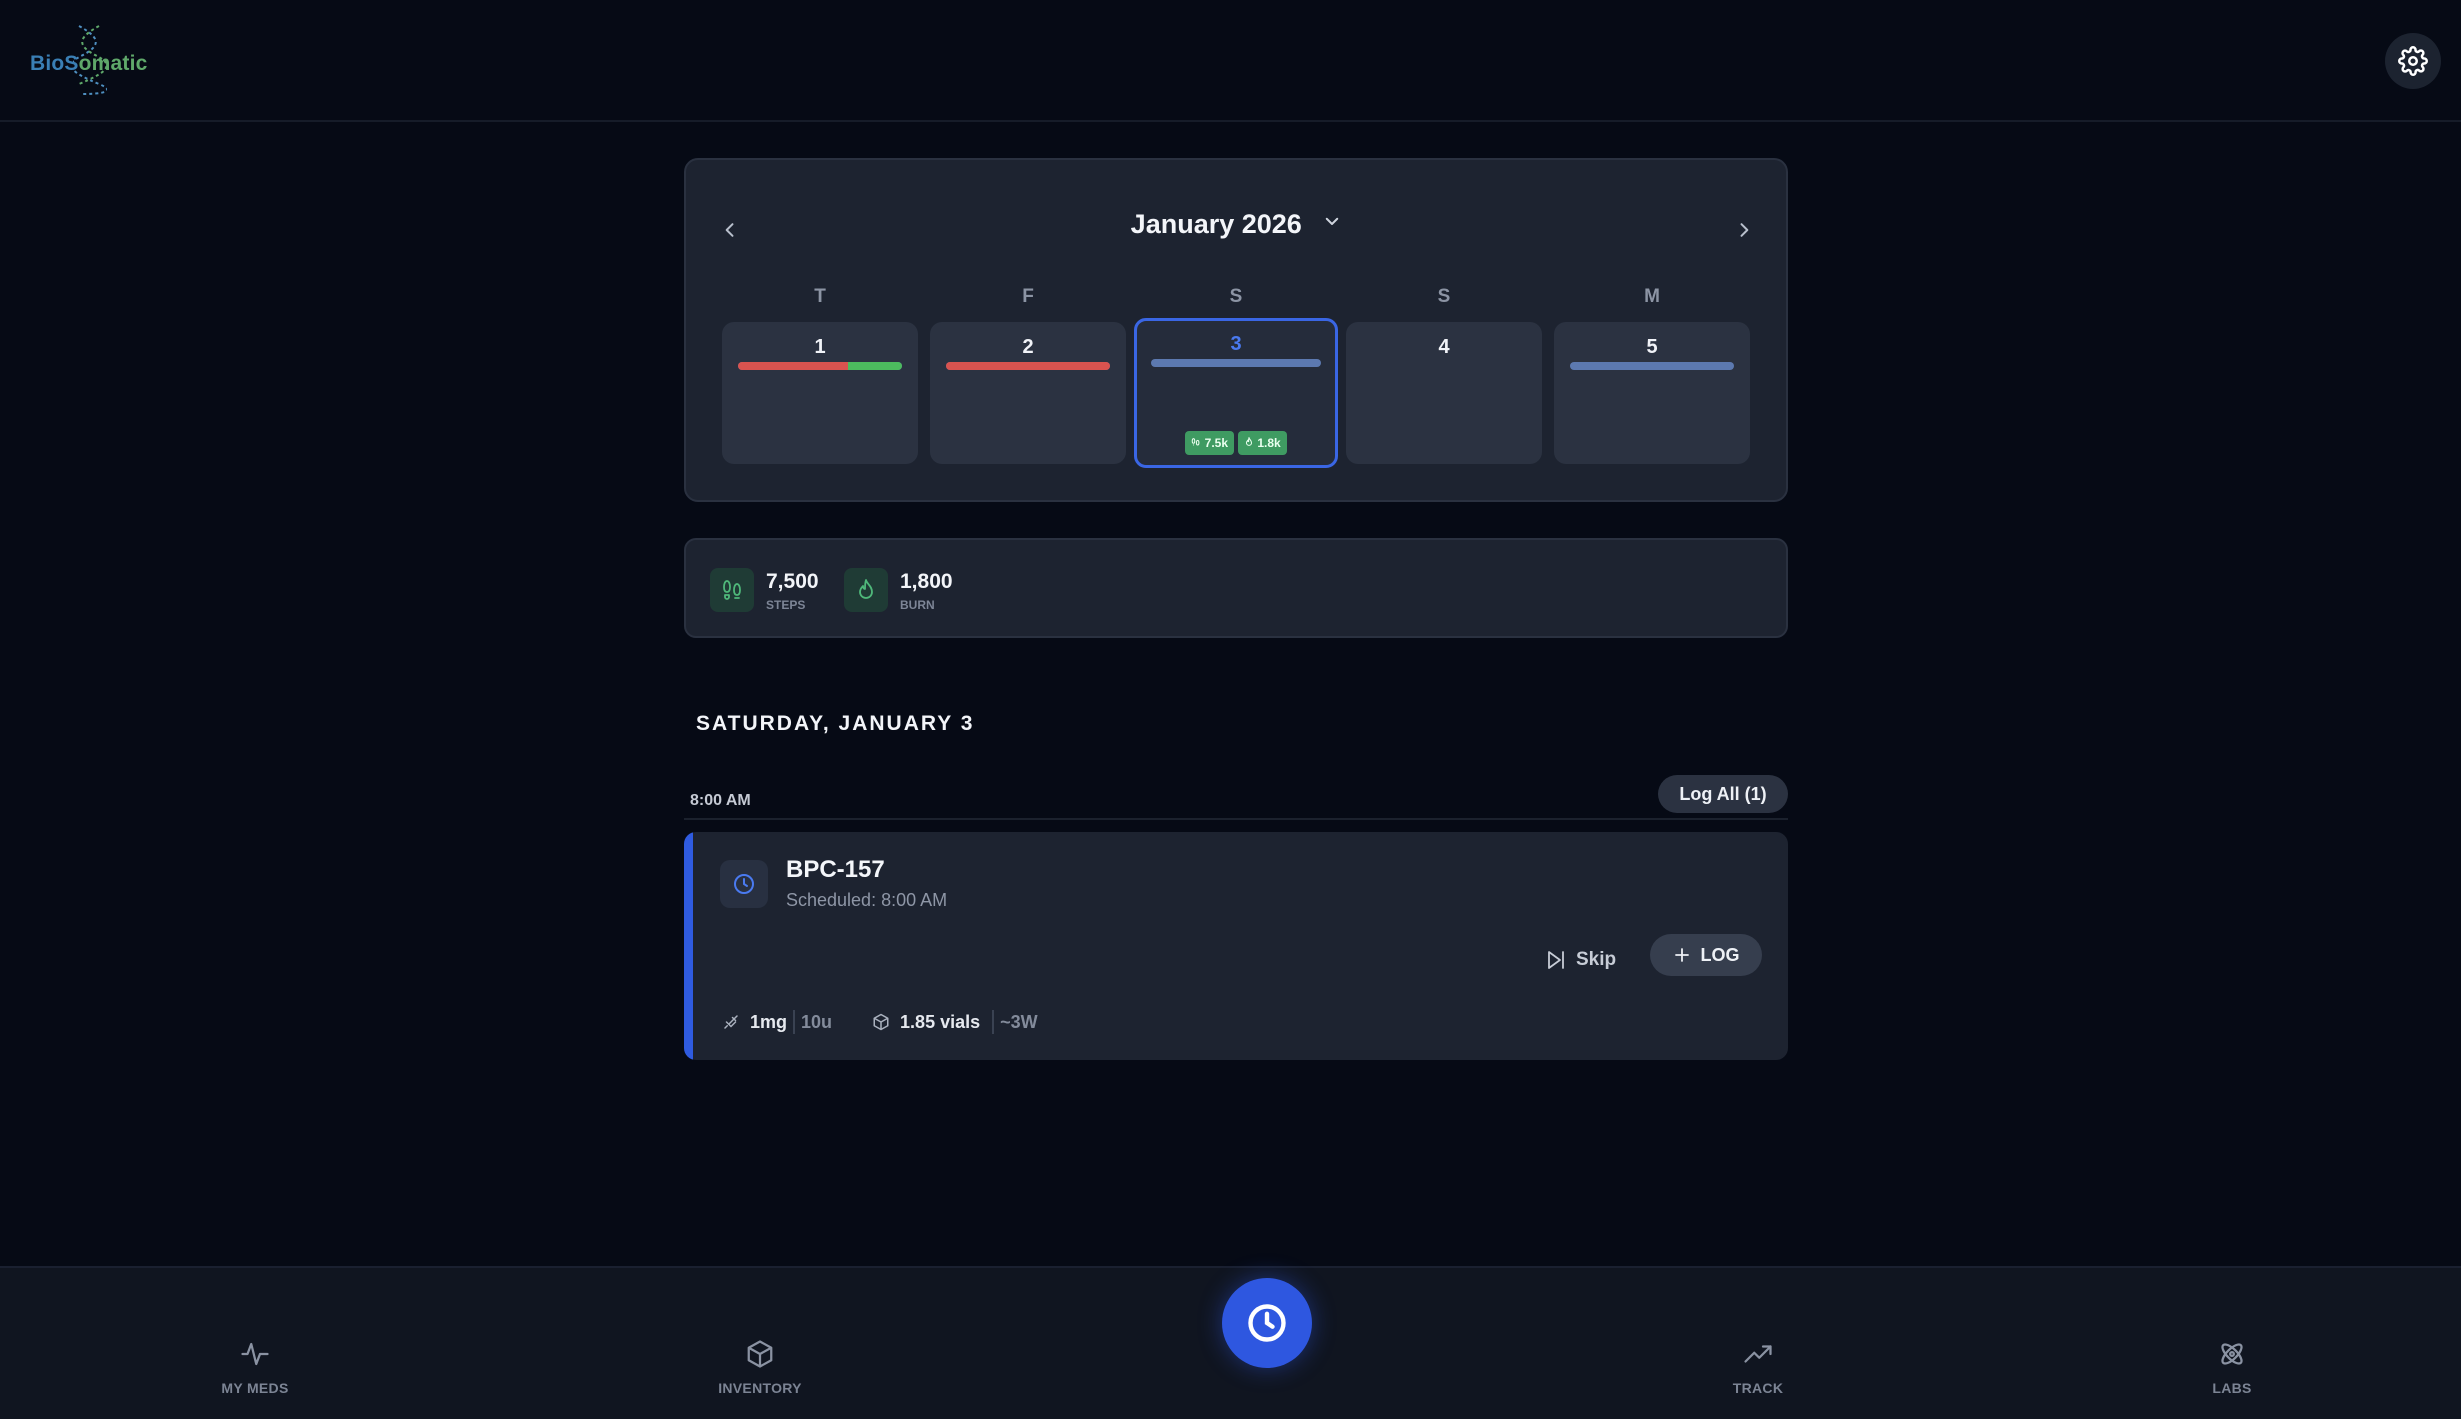  What do you see at coordinates (786, 605) in the screenshot?
I see `steps-label: STEPS` at bounding box center [786, 605].